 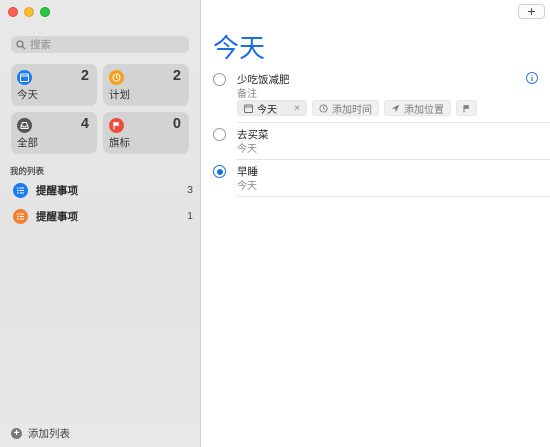 I want to click on smart-list-label: 计划, so click(x=119, y=95).